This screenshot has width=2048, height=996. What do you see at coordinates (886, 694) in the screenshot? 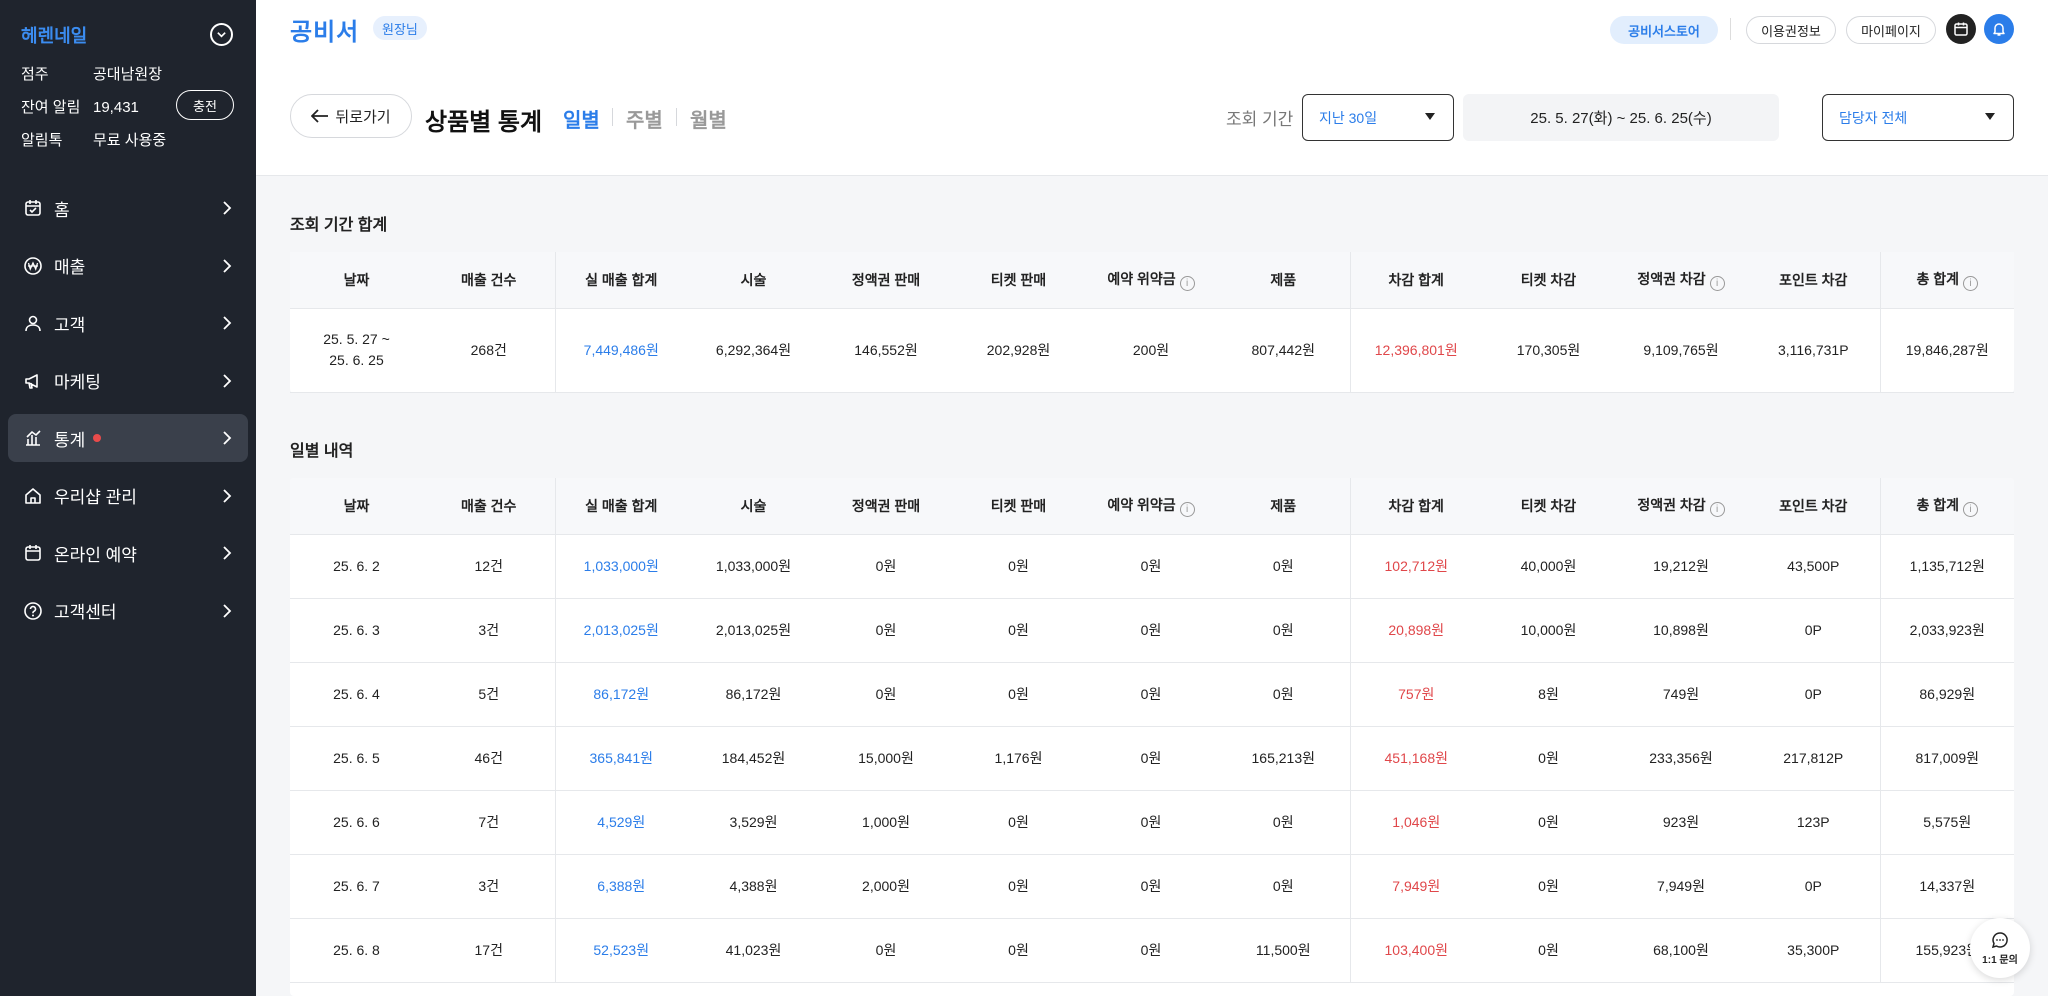
I see `cell-prepaid-sale: 0원` at bounding box center [886, 694].